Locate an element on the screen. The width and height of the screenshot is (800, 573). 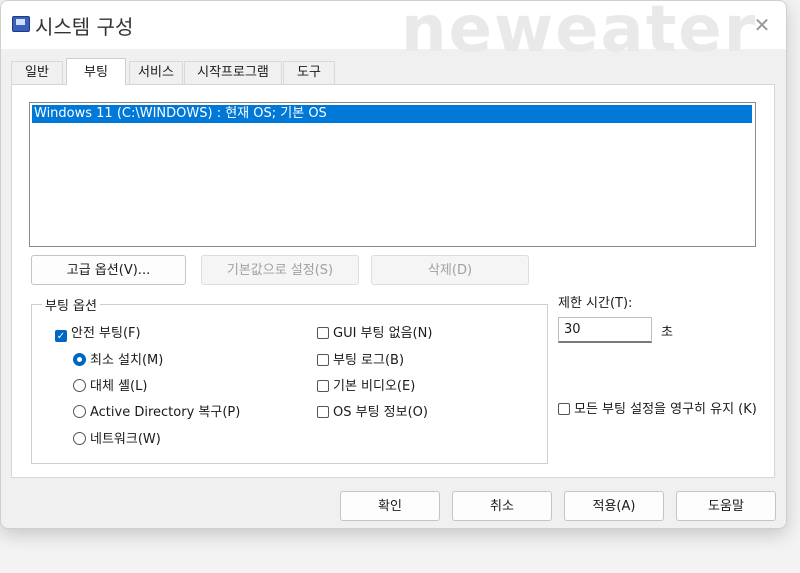
tab-startup: 시작프로그램 is located at coordinates (233, 72).